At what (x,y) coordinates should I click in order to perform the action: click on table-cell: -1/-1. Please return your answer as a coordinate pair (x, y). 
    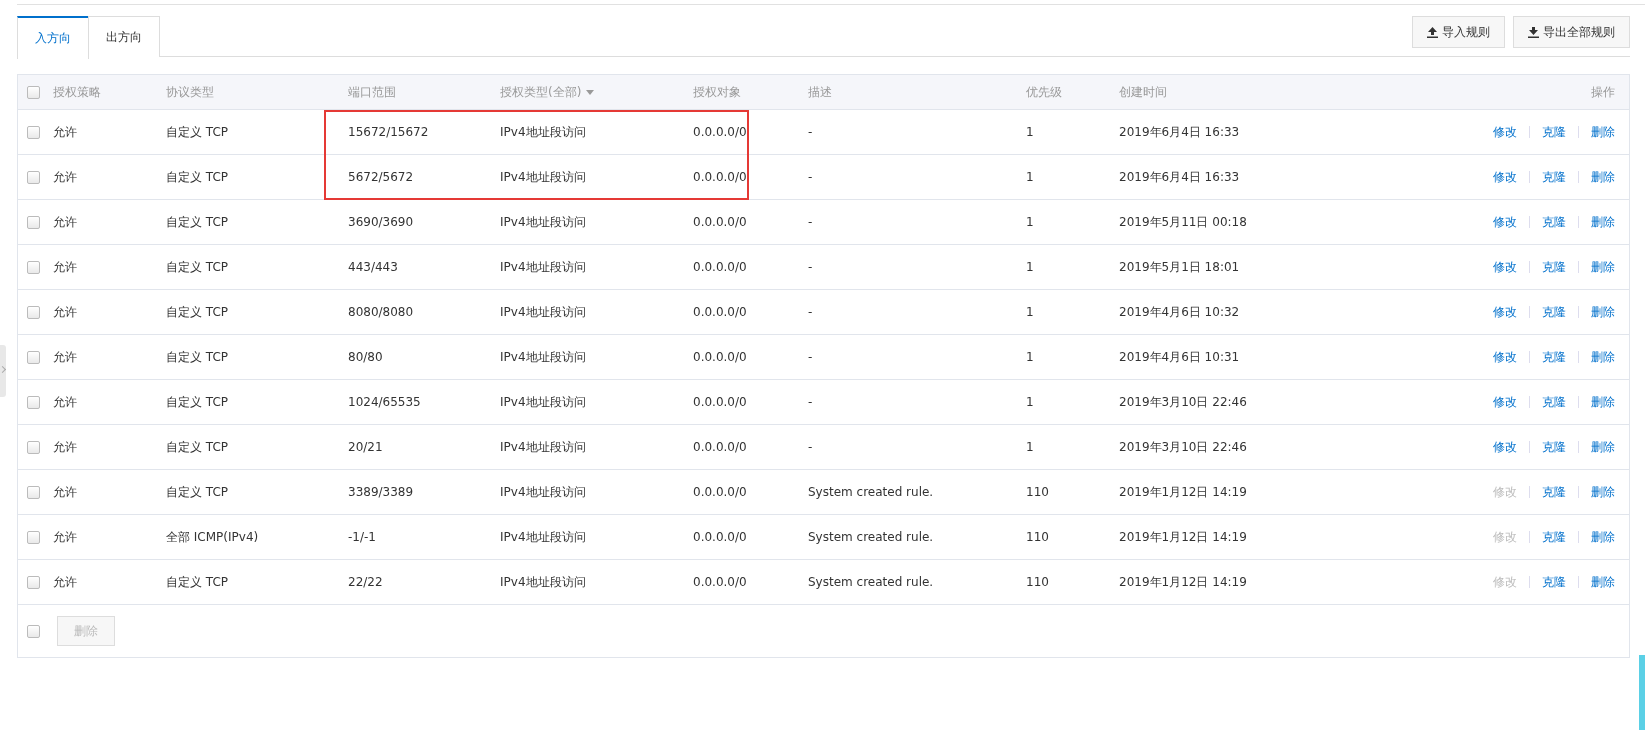
    Looking at the image, I should click on (362, 537).